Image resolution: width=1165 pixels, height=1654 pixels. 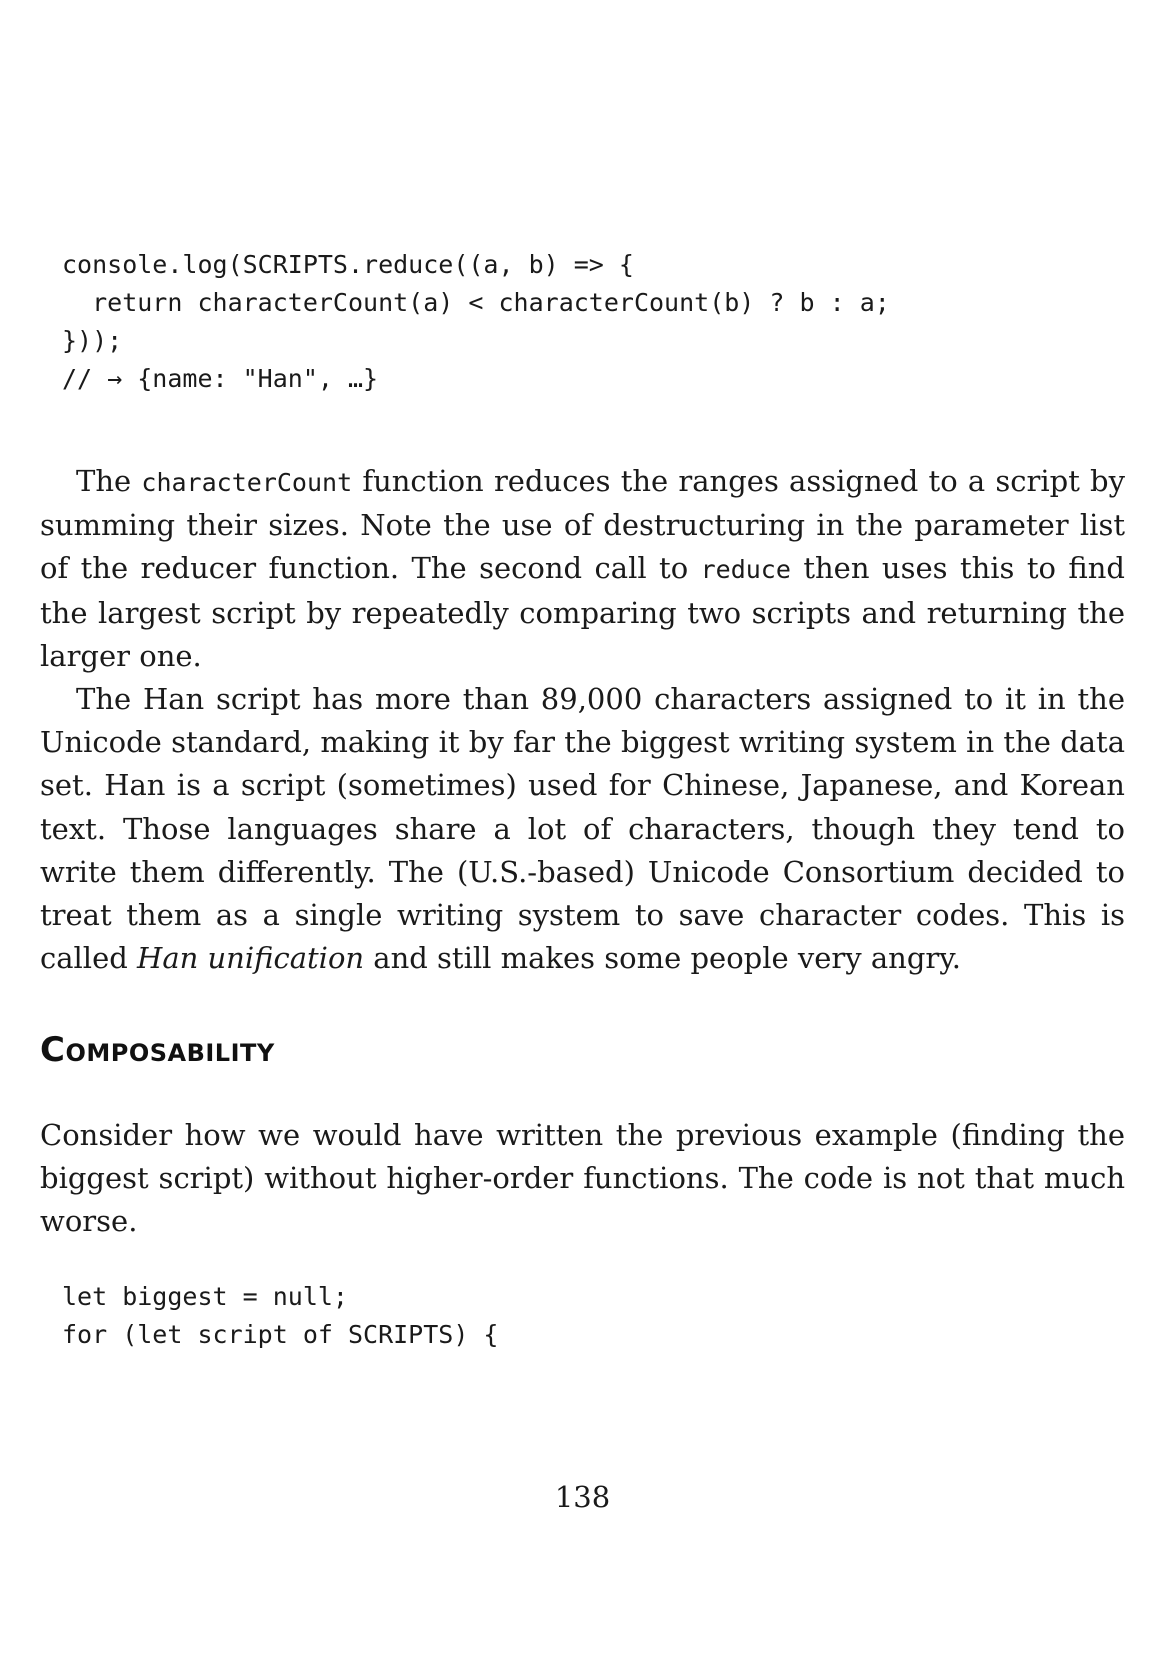 I want to click on code-line: // → {name: "Han", …}, so click(x=220, y=378).